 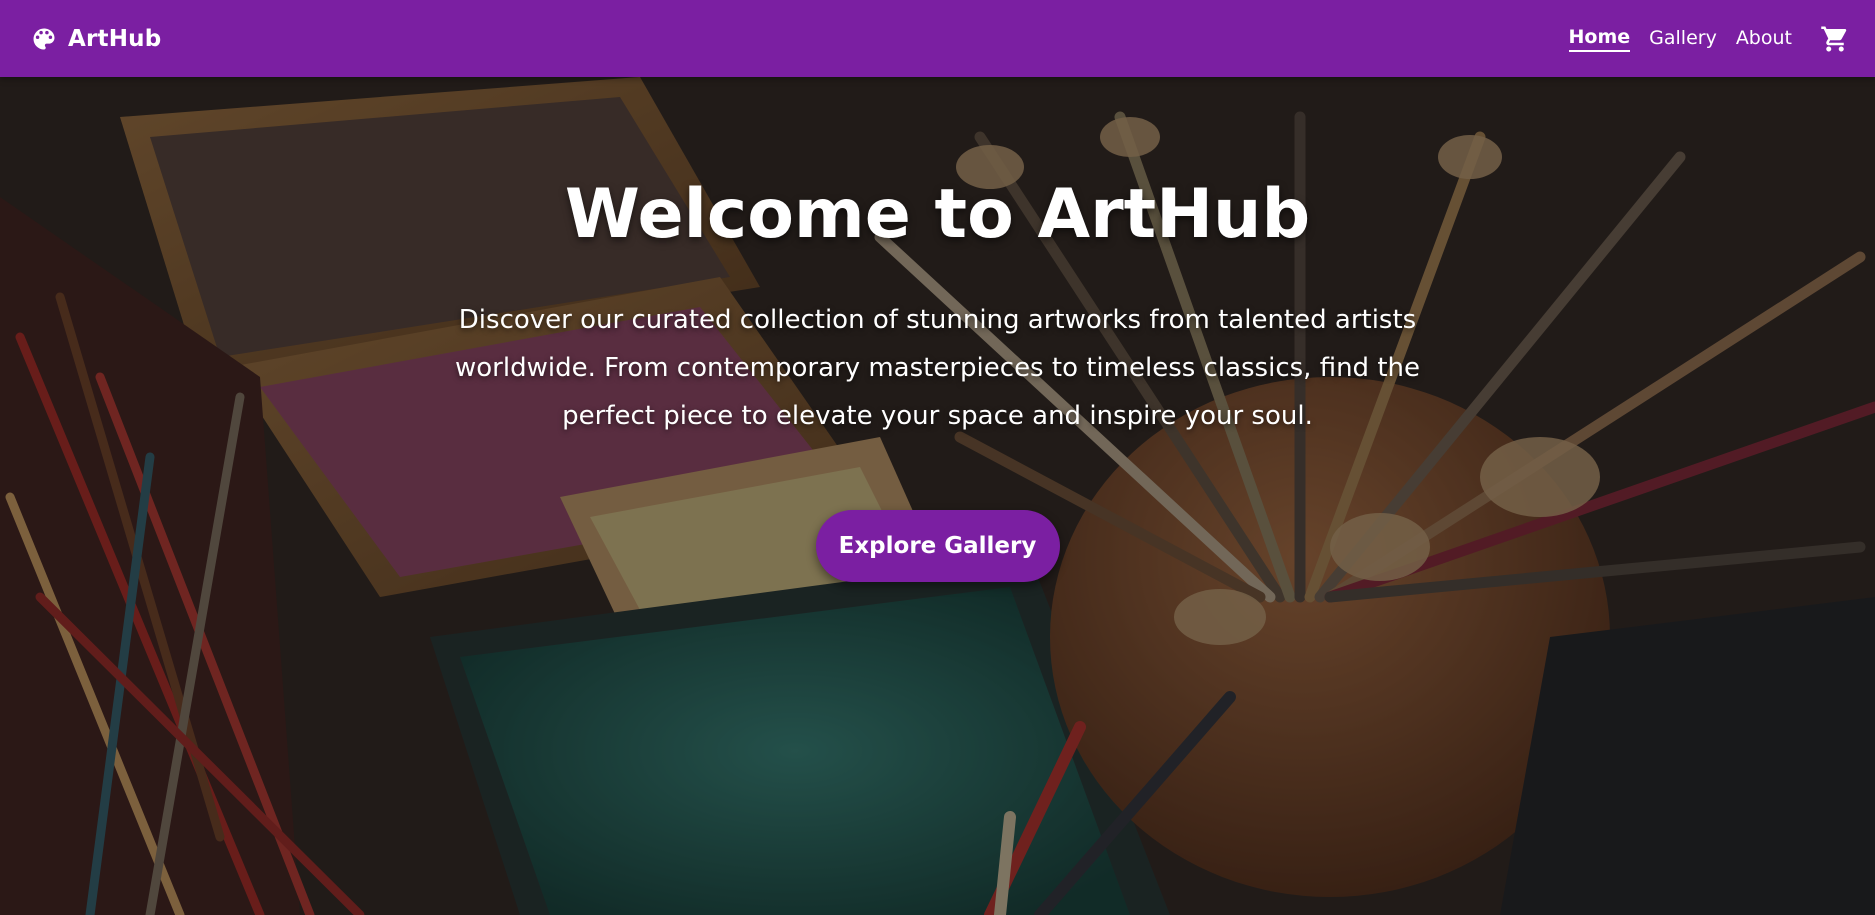 What do you see at coordinates (1764, 39) in the screenshot?
I see `nav-link-about: About` at bounding box center [1764, 39].